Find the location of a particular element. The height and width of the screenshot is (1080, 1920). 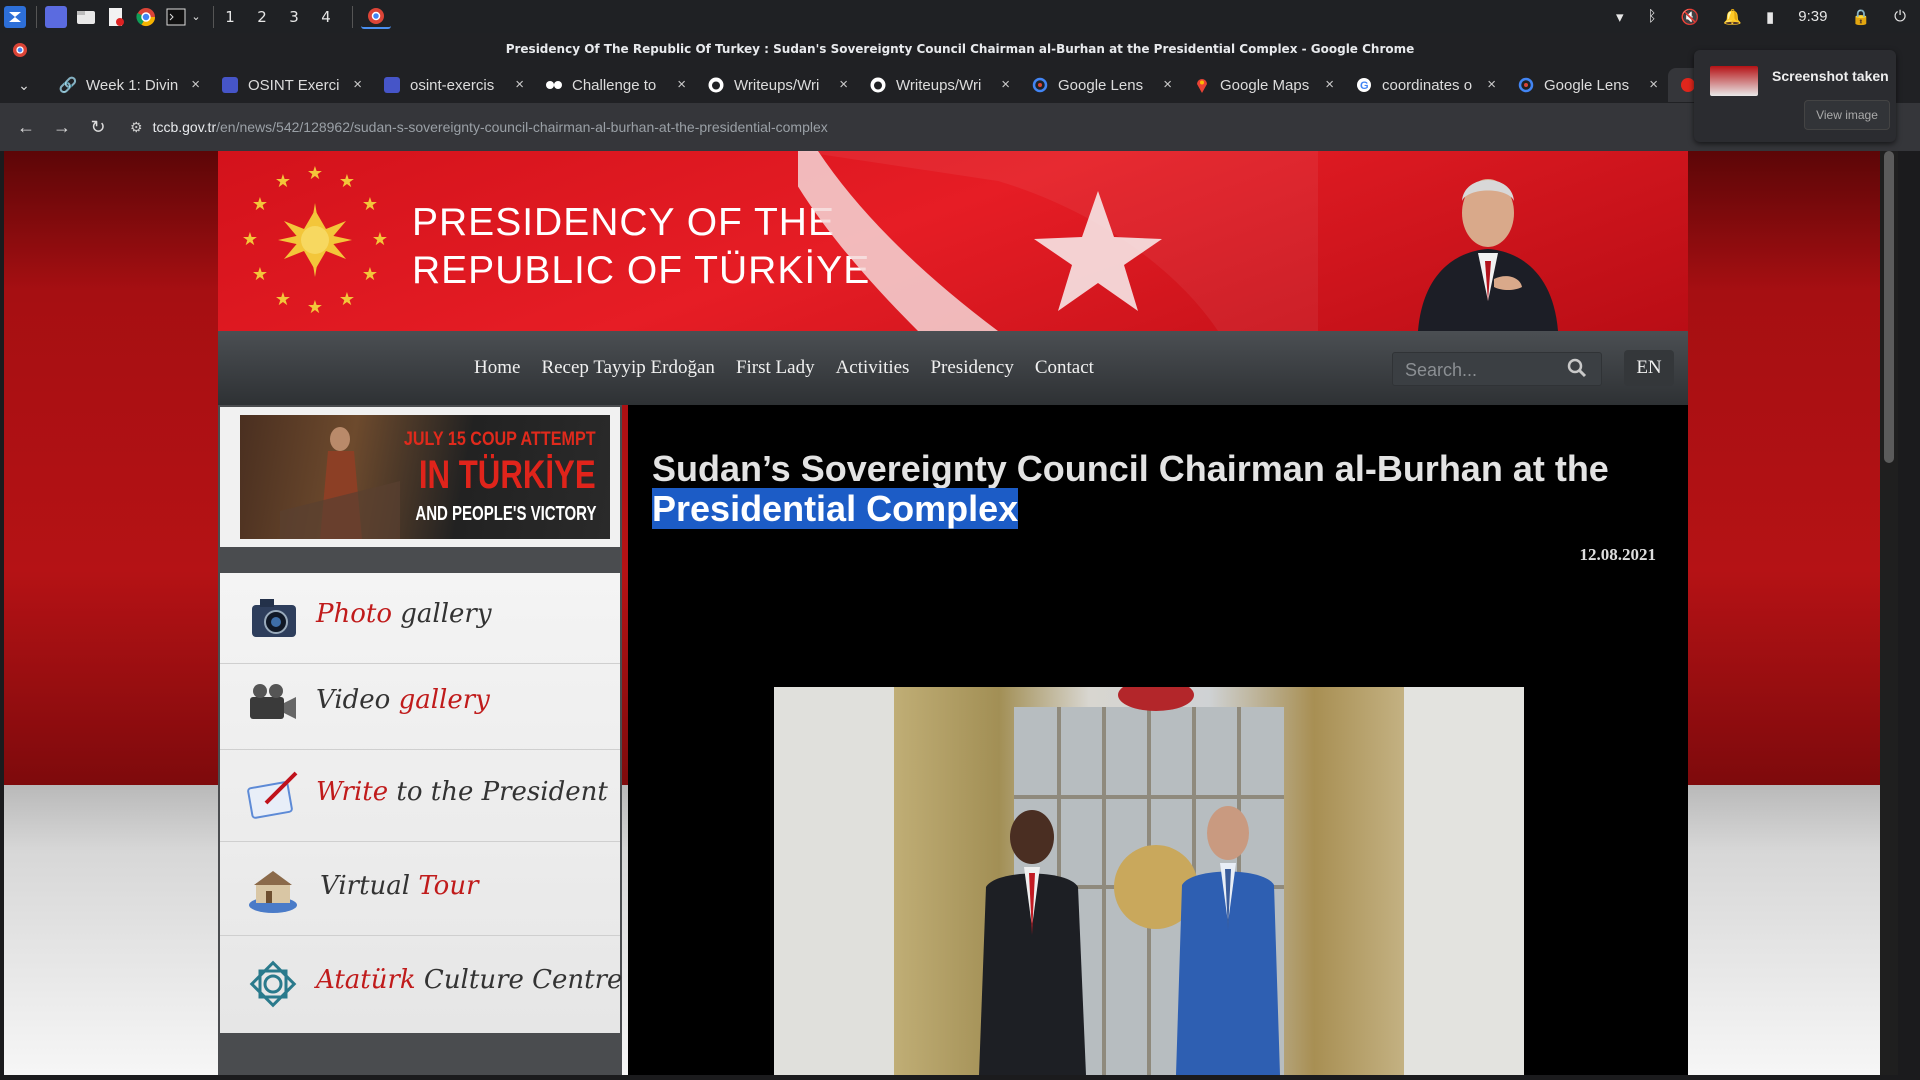

link-text: Atatürk Culture Centre is located at coordinates (469, 980).